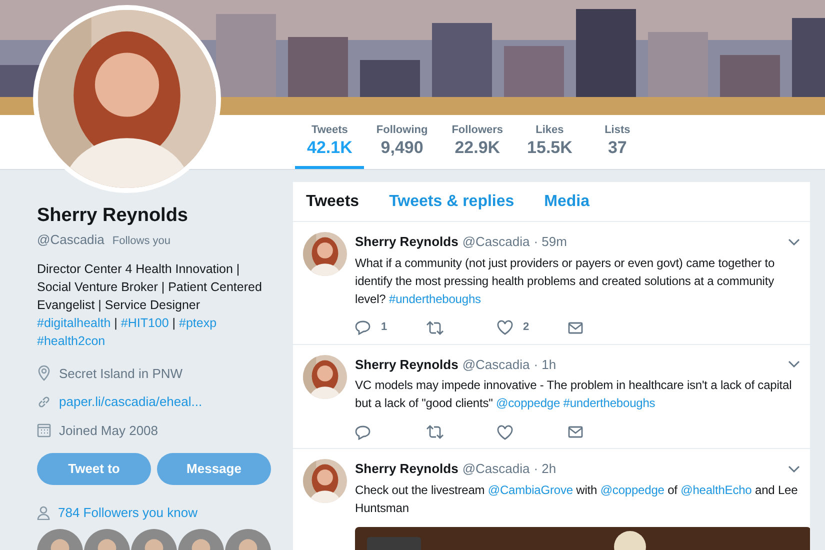 Image resolution: width=825 pixels, height=550 pixels. I want to click on hashtag-link: #health2con, so click(71, 341).